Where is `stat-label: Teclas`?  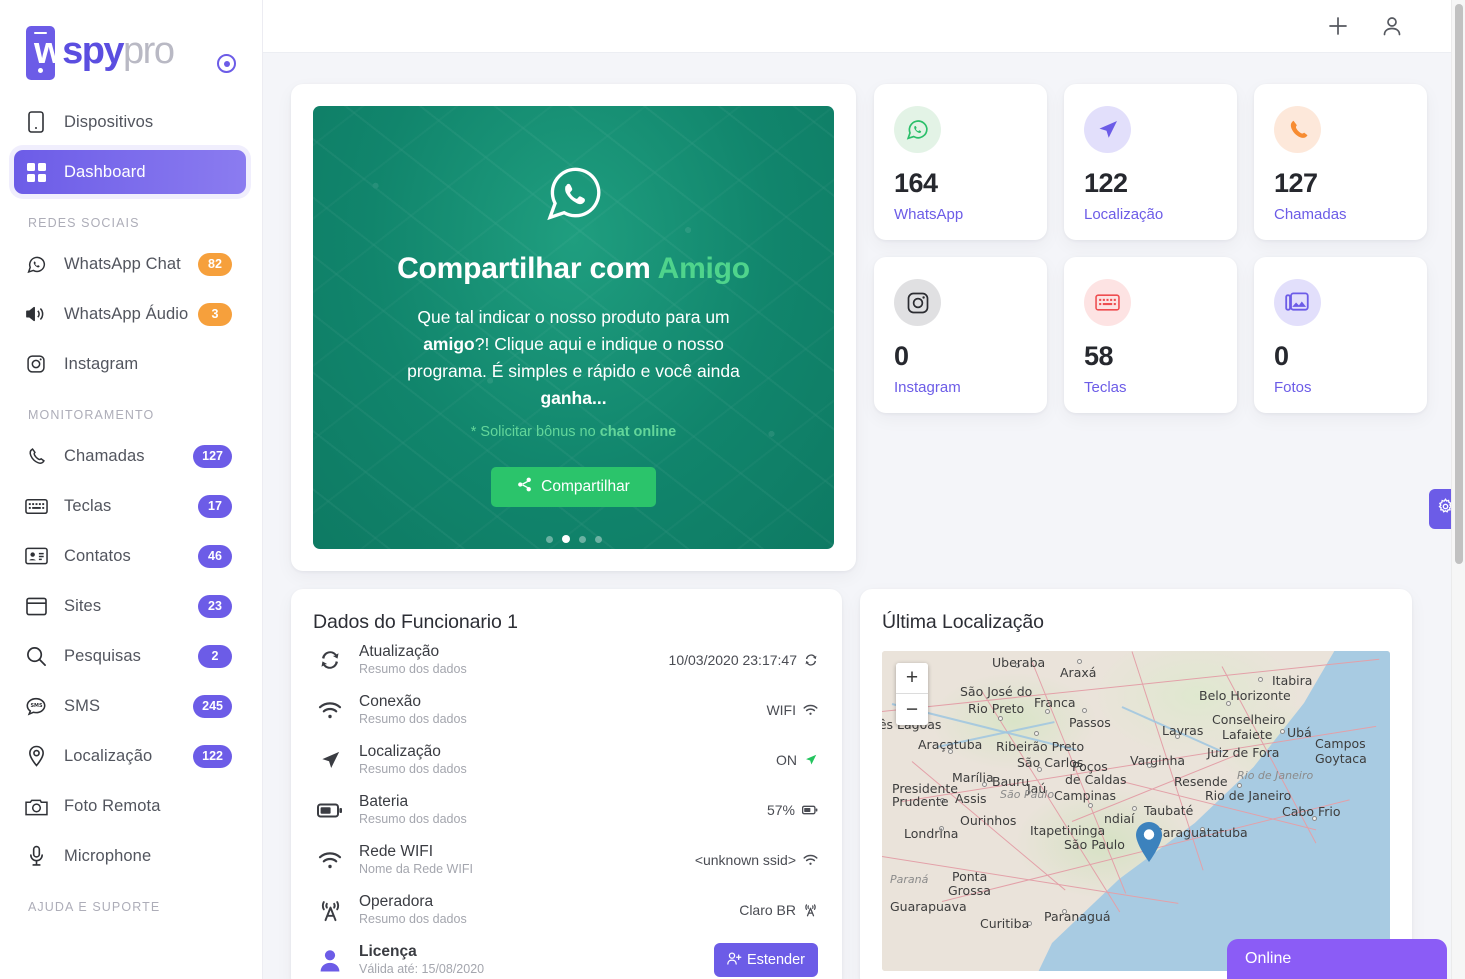
stat-label: Teclas is located at coordinates (1105, 387).